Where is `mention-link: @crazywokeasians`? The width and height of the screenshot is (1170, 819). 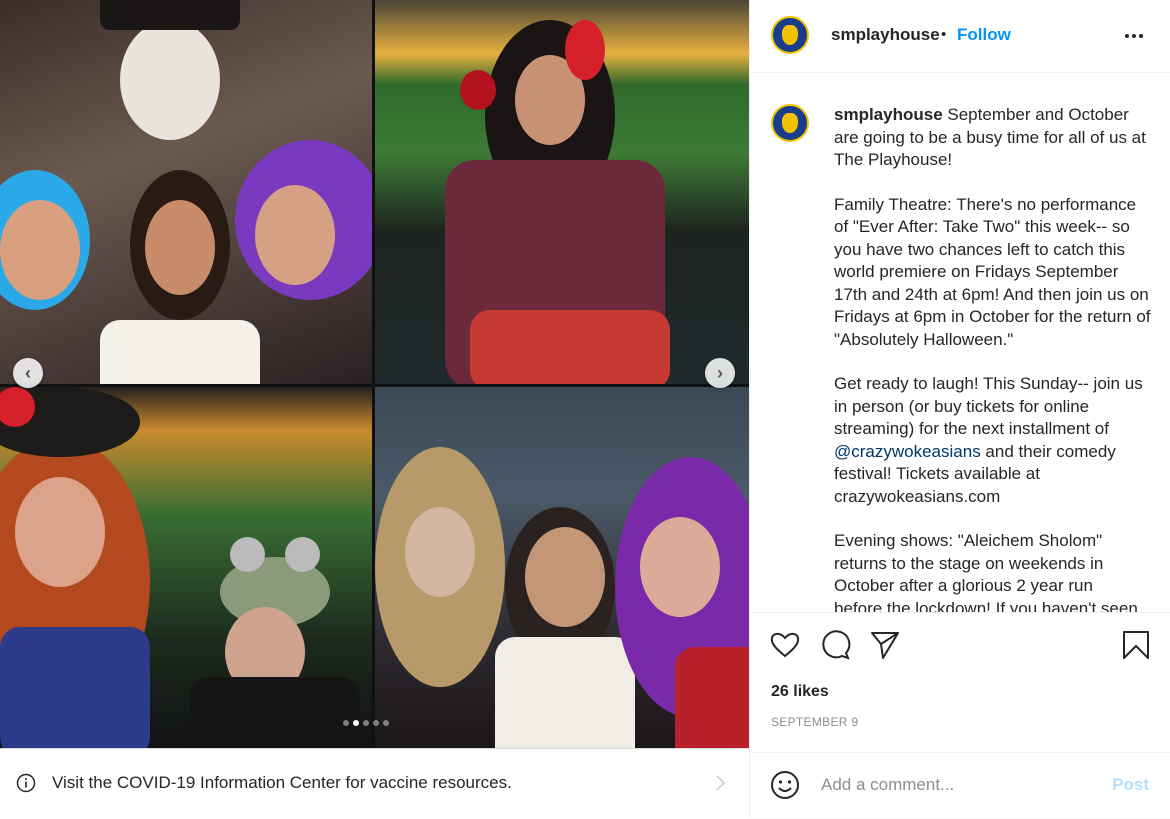
mention-link: @crazywokeasians is located at coordinates (907, 451).